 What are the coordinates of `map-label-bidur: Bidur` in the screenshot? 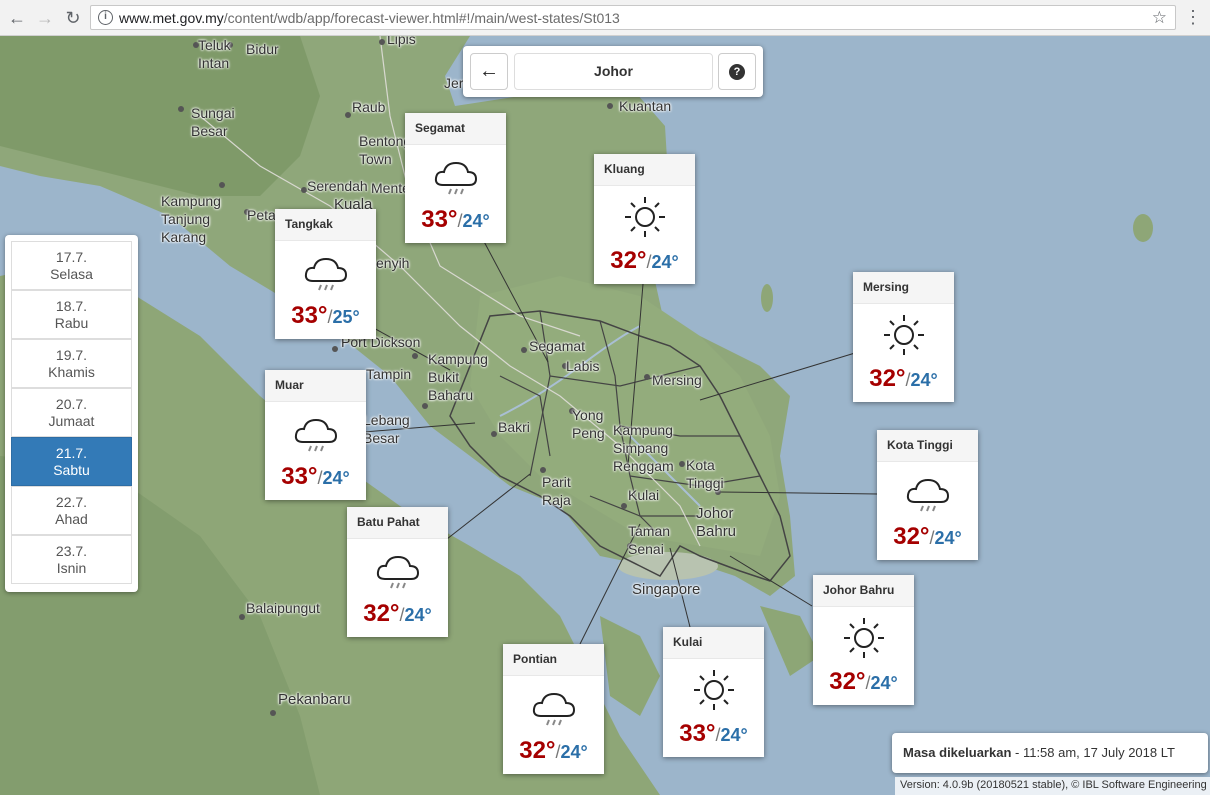 It's located at (262, 49).